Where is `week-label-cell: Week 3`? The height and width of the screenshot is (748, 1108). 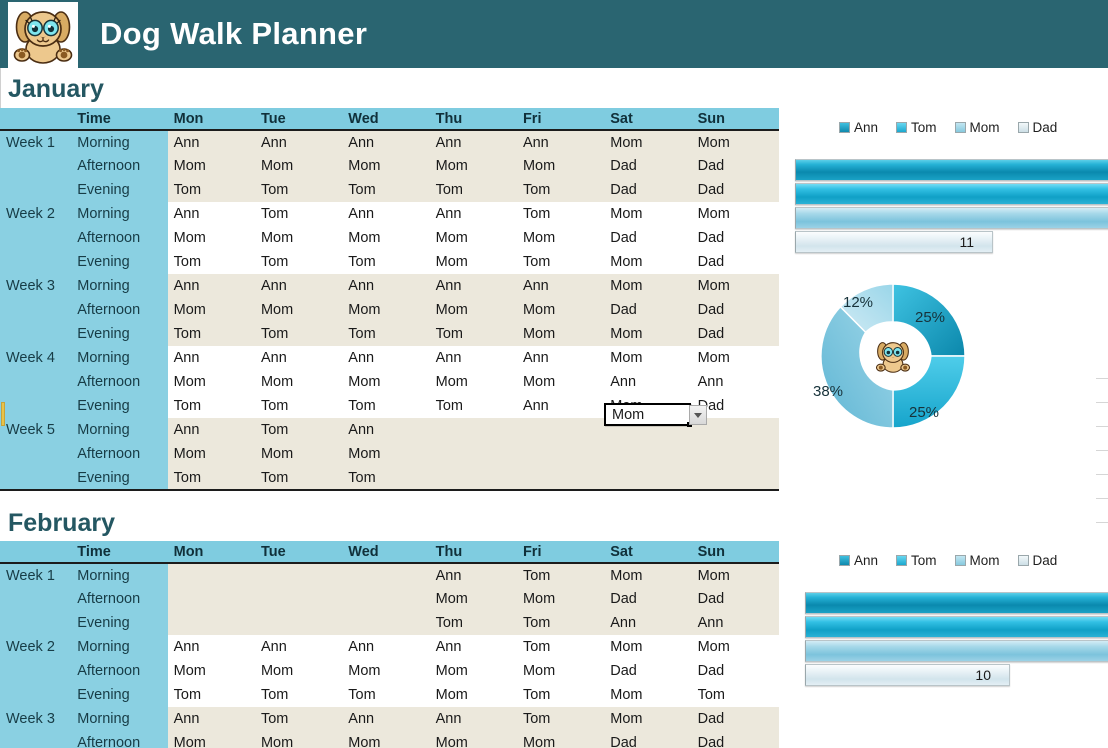 week-label-cell: Week 3 is located at coordinates (36, 286).